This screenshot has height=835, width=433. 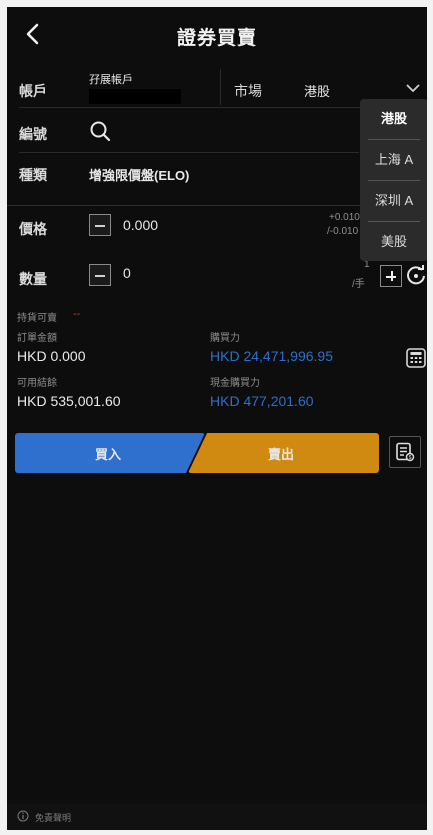 I want to click on header: 證券買賣, so click(x=217, y=35).